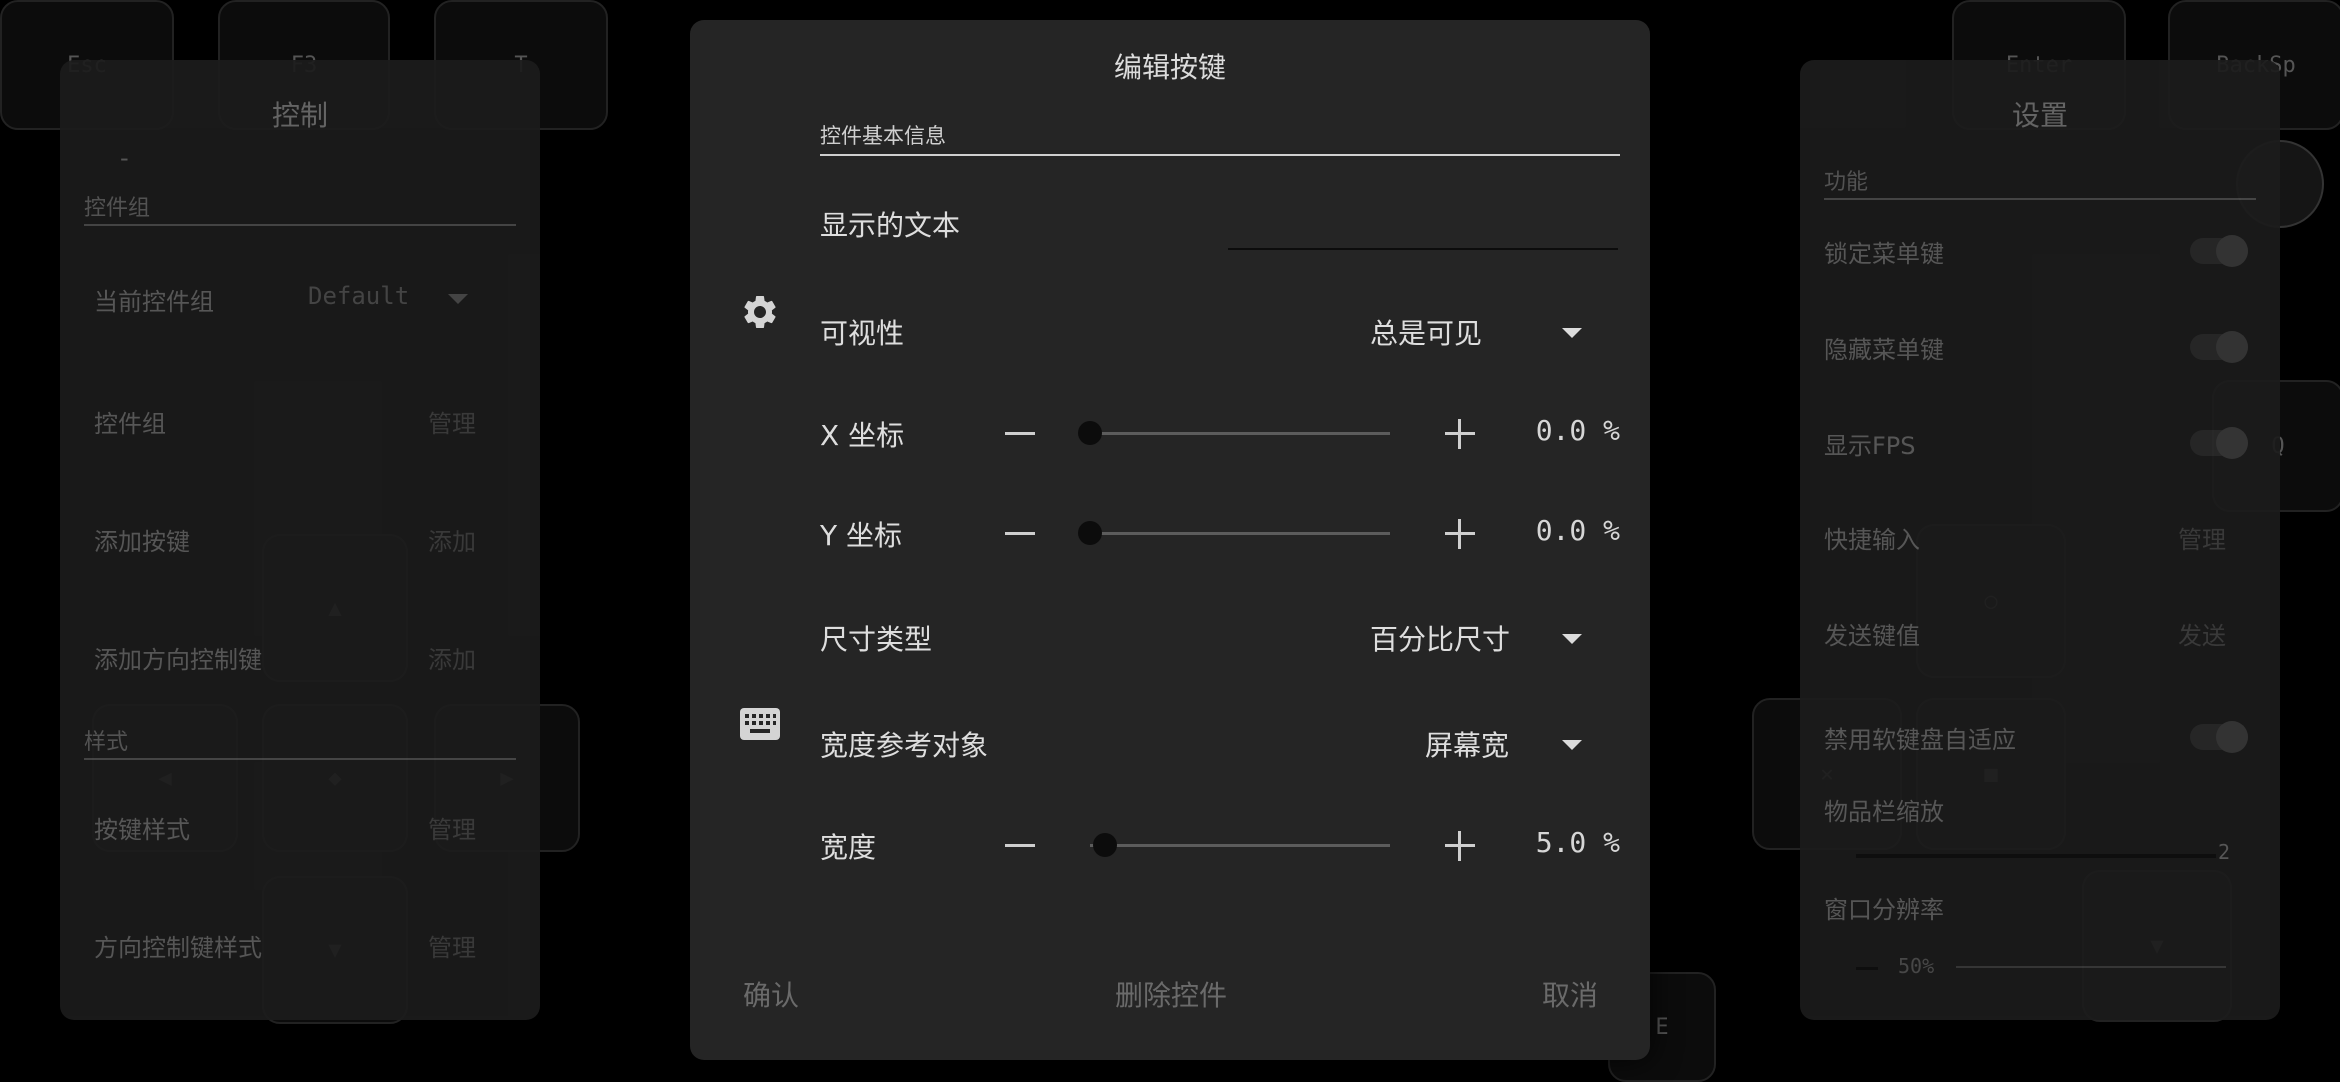 Image resolution: width=2340 pixels, height=1082 pixels. I want to click on group-label: 控件组, so click(130, 424).